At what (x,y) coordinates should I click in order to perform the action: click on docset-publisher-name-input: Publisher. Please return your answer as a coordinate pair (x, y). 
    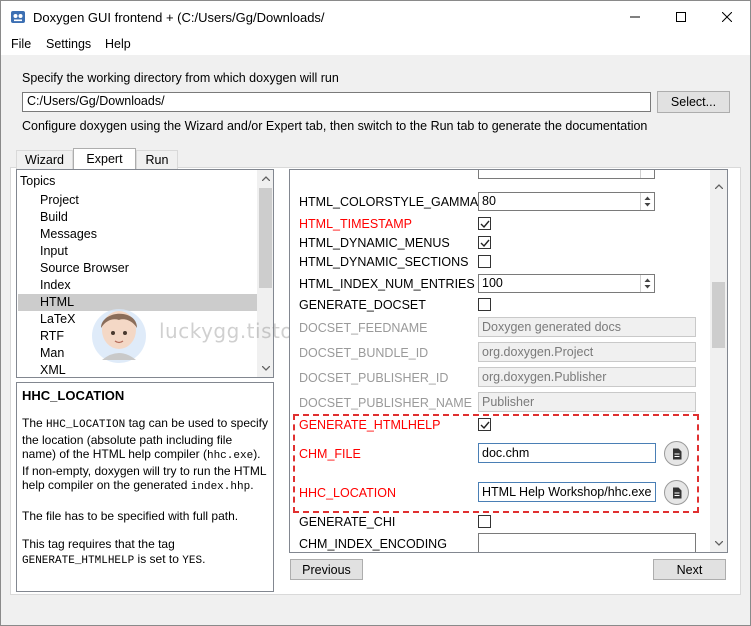
    Looking at the image, I should click on (587, 402).